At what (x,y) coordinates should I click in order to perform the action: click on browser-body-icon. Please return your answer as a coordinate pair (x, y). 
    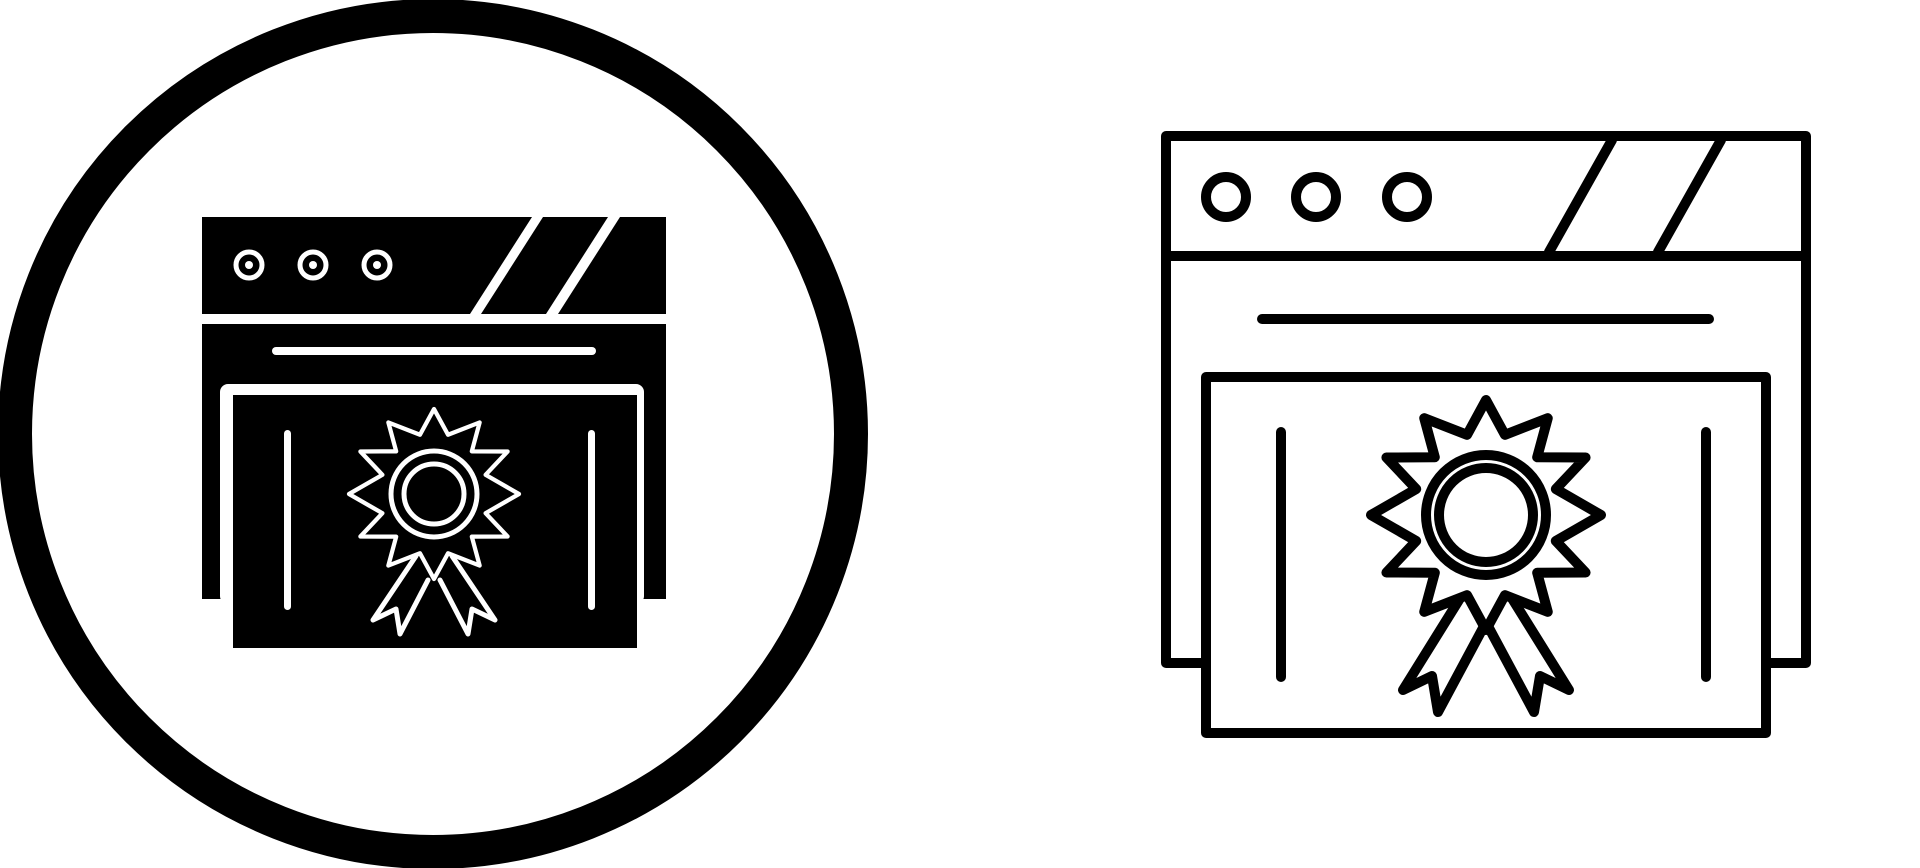
    Looking at the image, I should click on (434, 486).